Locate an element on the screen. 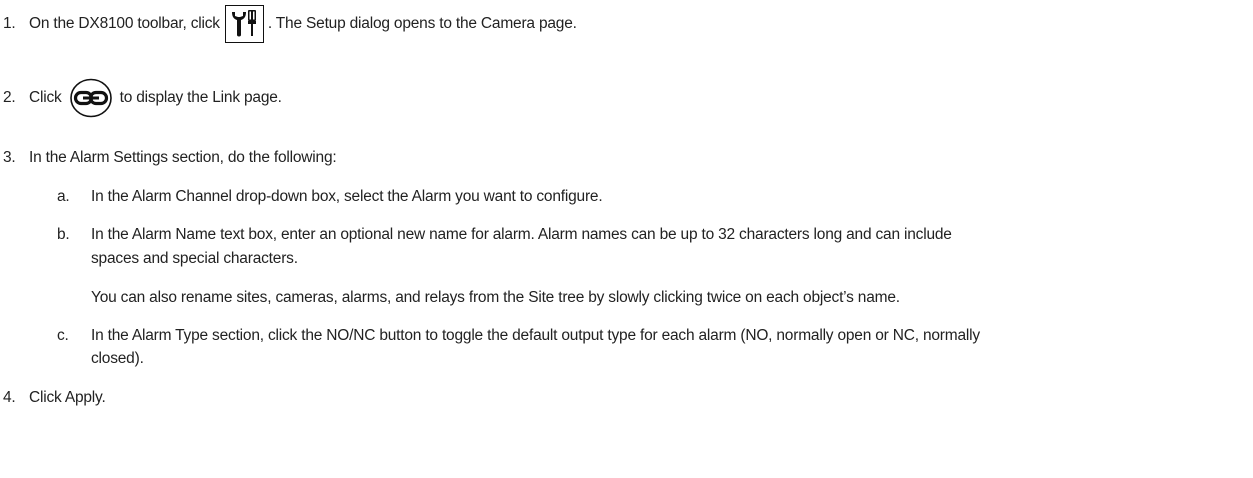 The height and width of the screenshot is (478, 1253). step-number: 2. is located at coordinates (9, 97).